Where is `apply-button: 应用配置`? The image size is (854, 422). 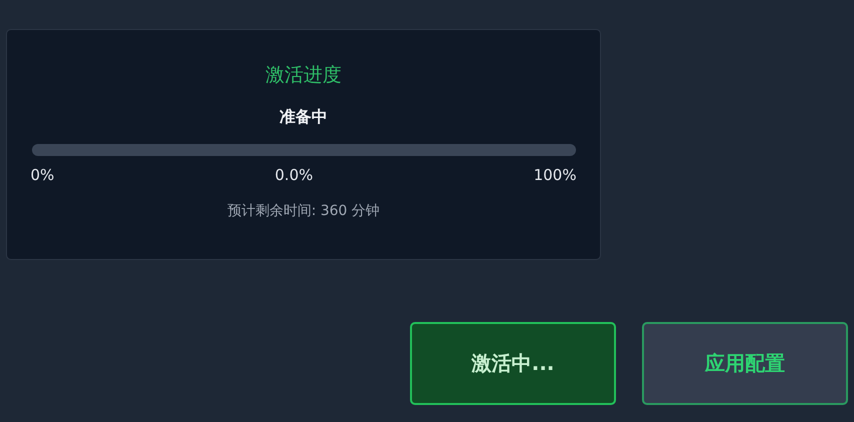 apply-button: 应用配置 is located at coordinates (745, 363).